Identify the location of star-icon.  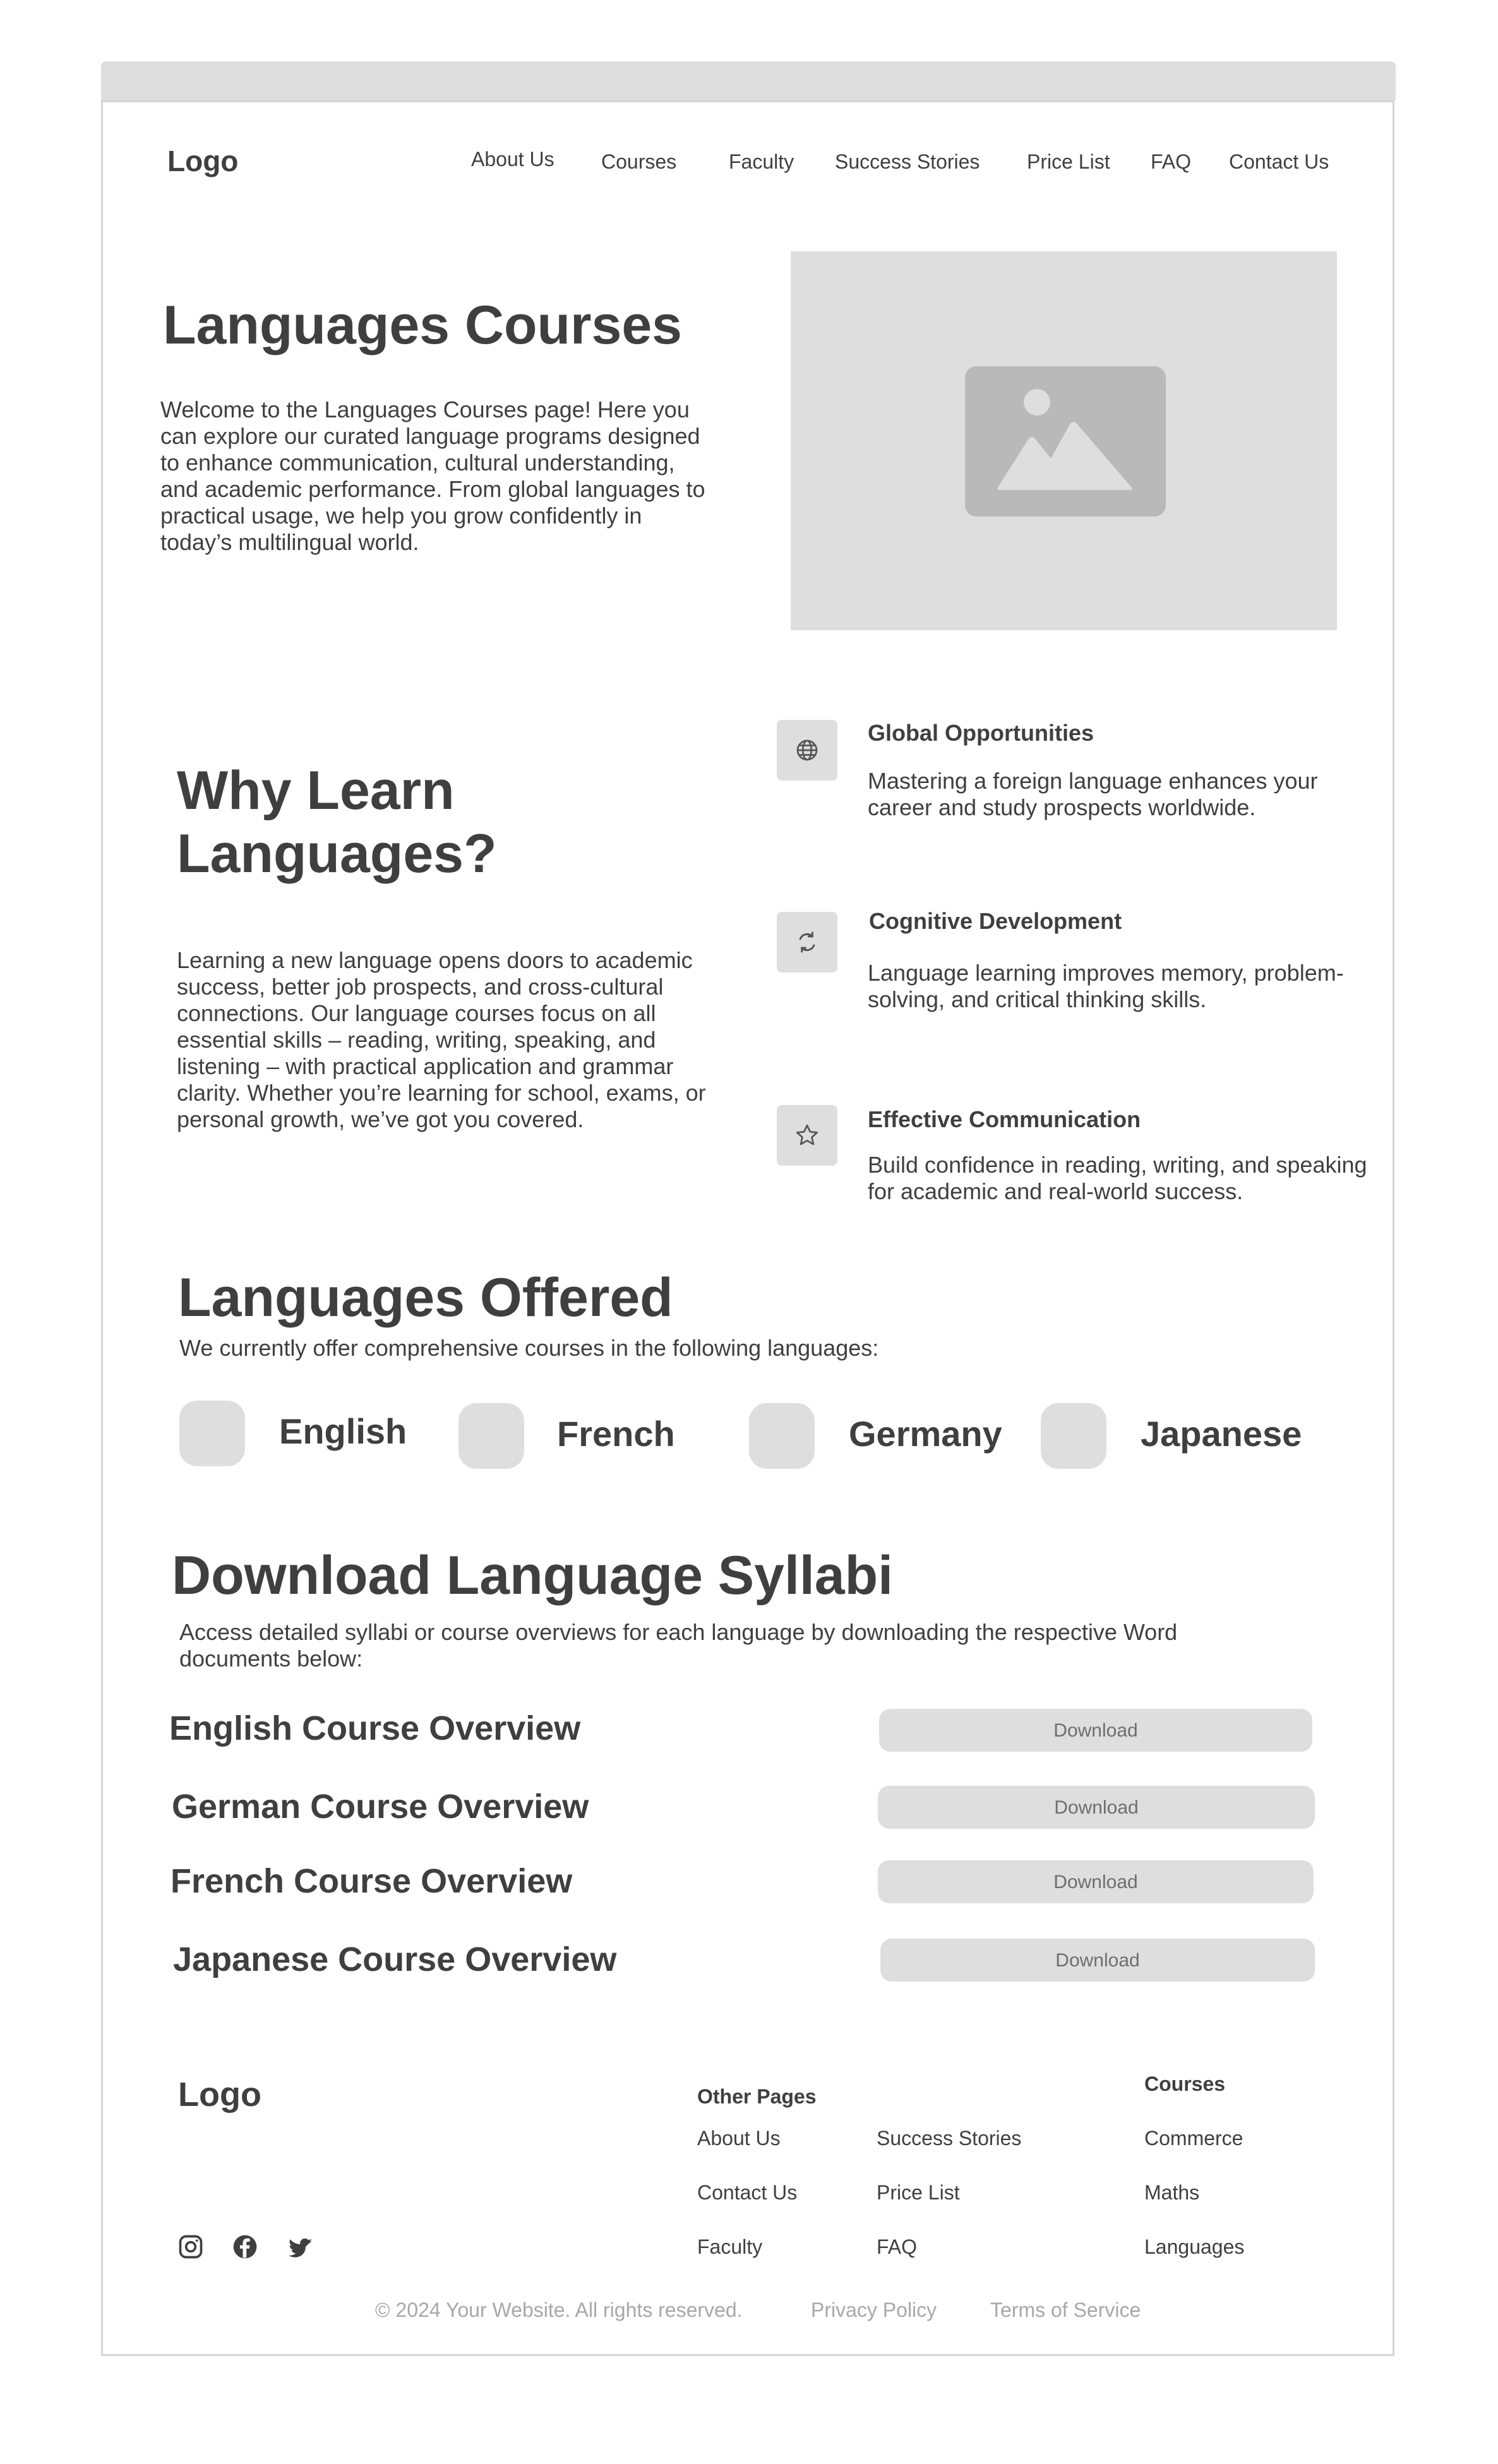
(807, 1134).